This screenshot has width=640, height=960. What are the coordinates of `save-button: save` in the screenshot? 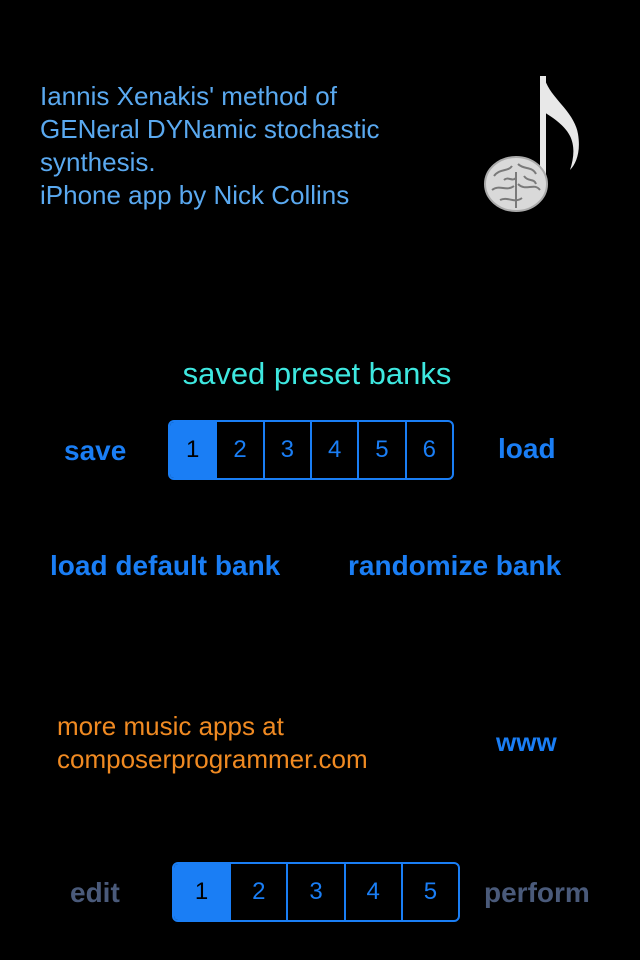 It's located at (95, 451).